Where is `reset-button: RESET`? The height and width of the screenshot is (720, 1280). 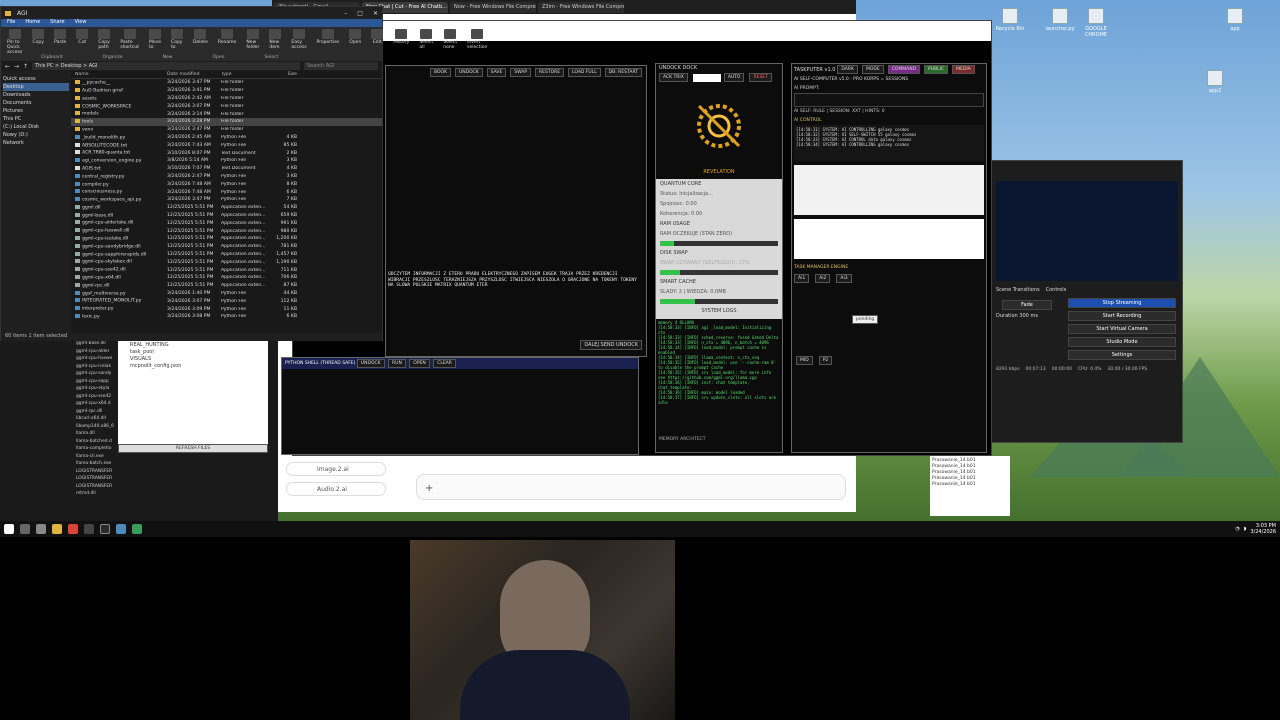
reset-button: RESET is located at coordinates (760, 77).